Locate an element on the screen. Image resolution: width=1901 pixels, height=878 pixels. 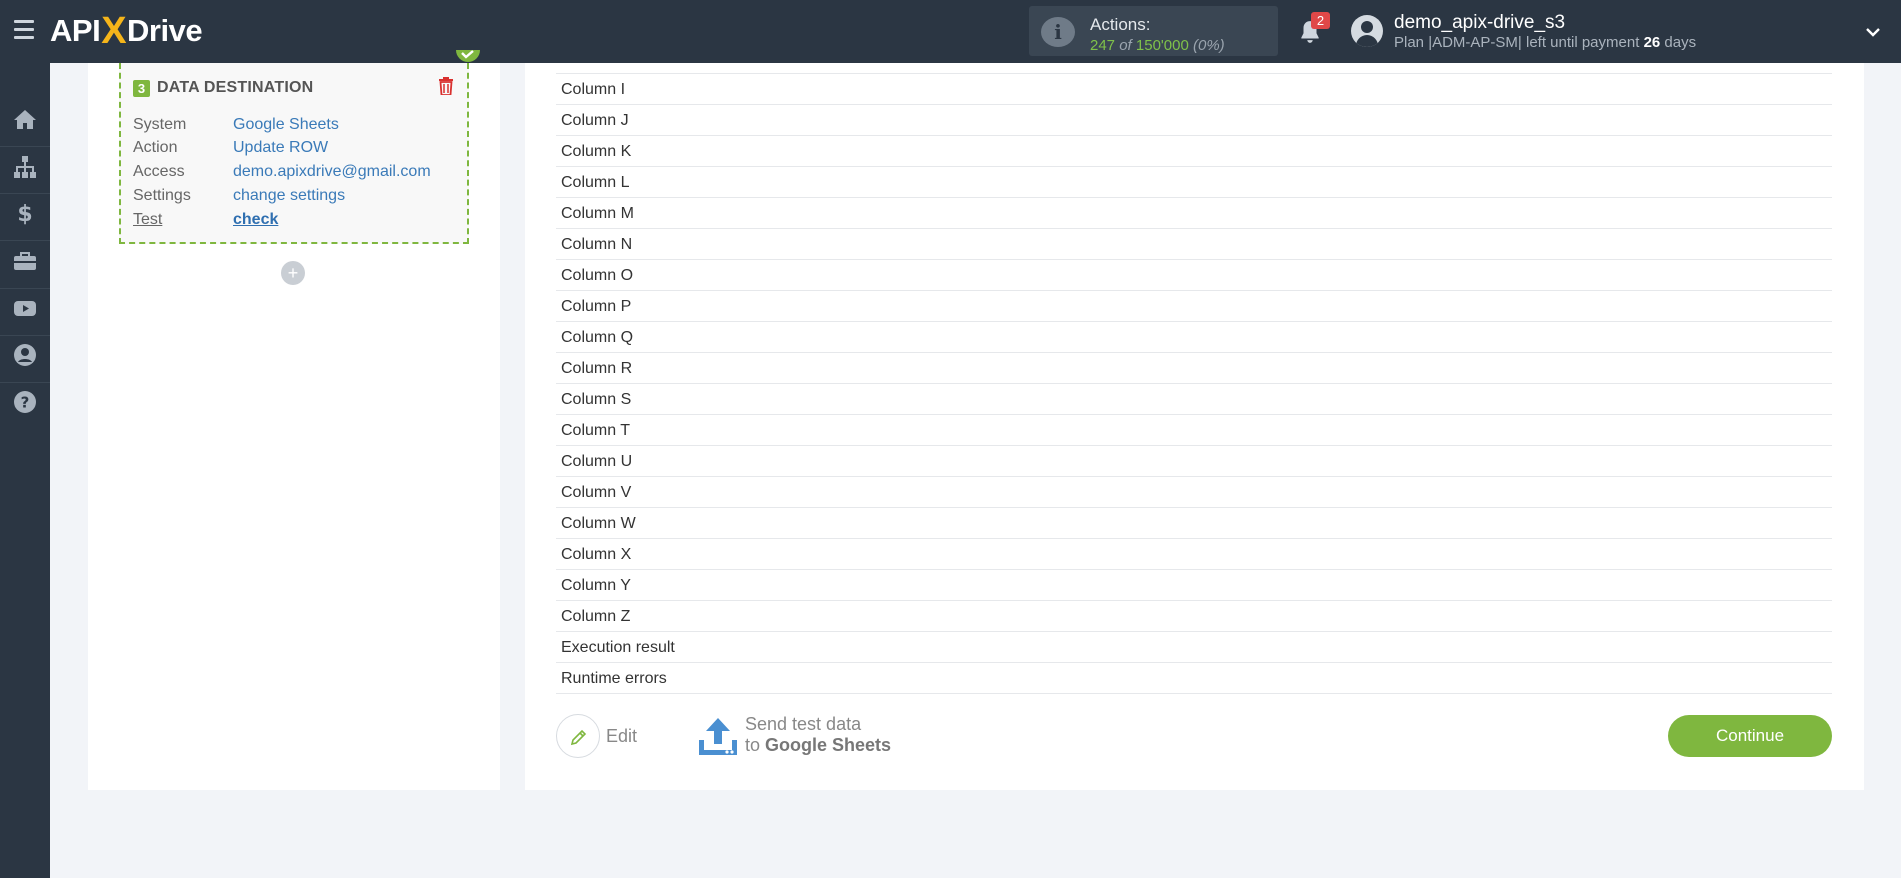
youtube-icon is located at coordinates (25, 308).